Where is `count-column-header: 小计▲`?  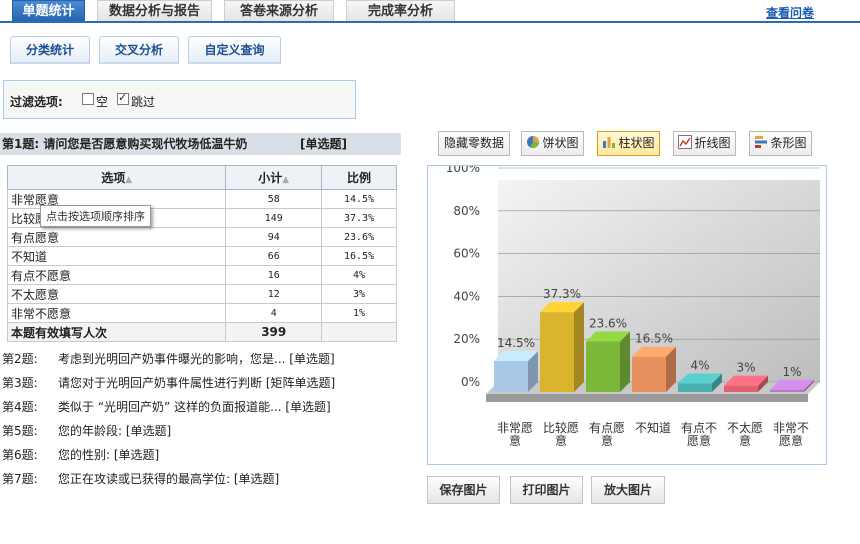 count-column-header: 小计▲ is located at coordinates (274, 177).